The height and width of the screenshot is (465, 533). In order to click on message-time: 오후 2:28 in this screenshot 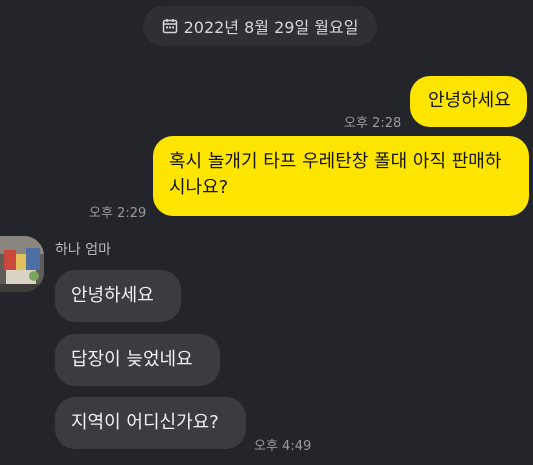, I will do `click(373, 123)`.